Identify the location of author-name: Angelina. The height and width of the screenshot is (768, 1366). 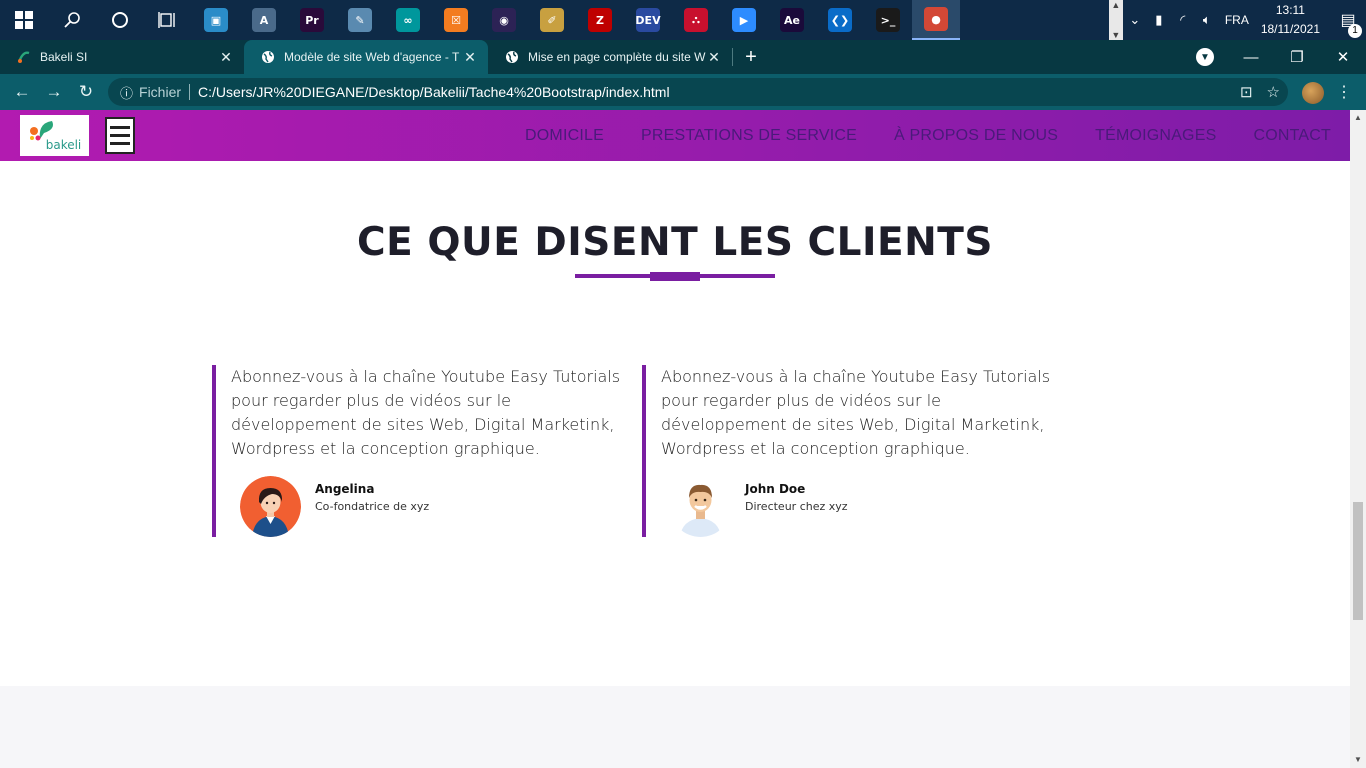
(345, 489).